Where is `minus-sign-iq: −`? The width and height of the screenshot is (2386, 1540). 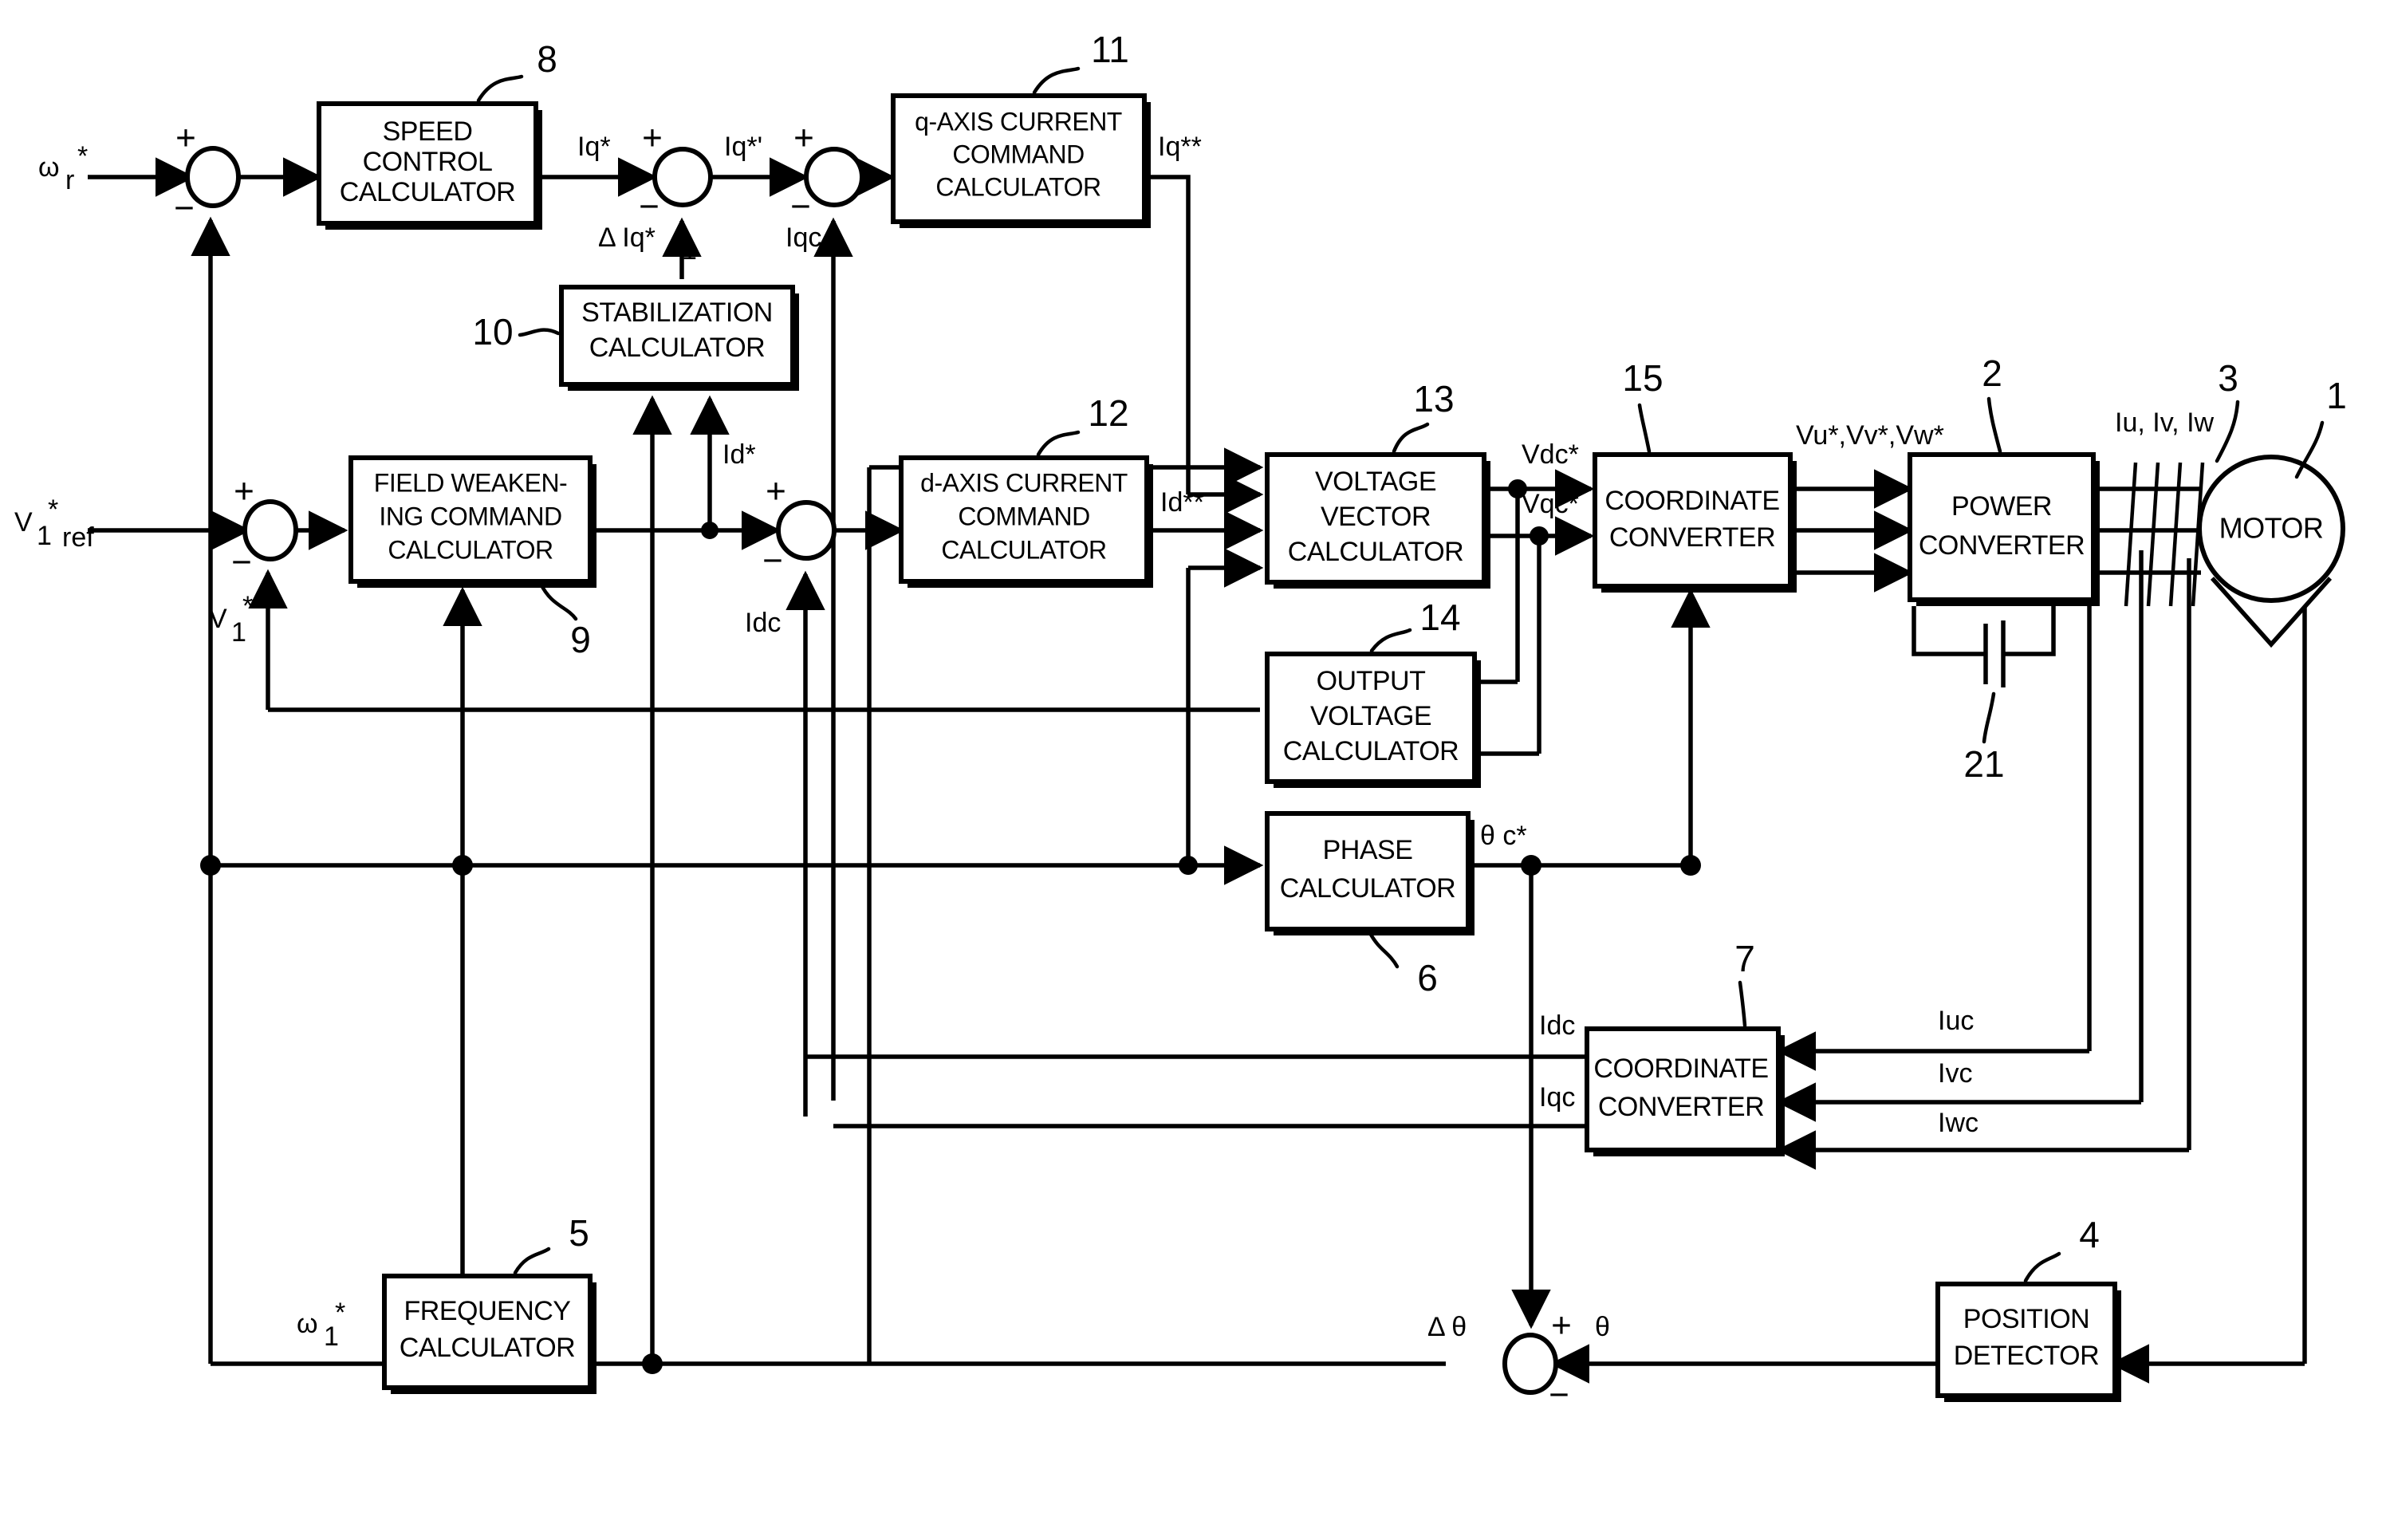 minus-sign-iq: − is located at coordinates (649, 207).